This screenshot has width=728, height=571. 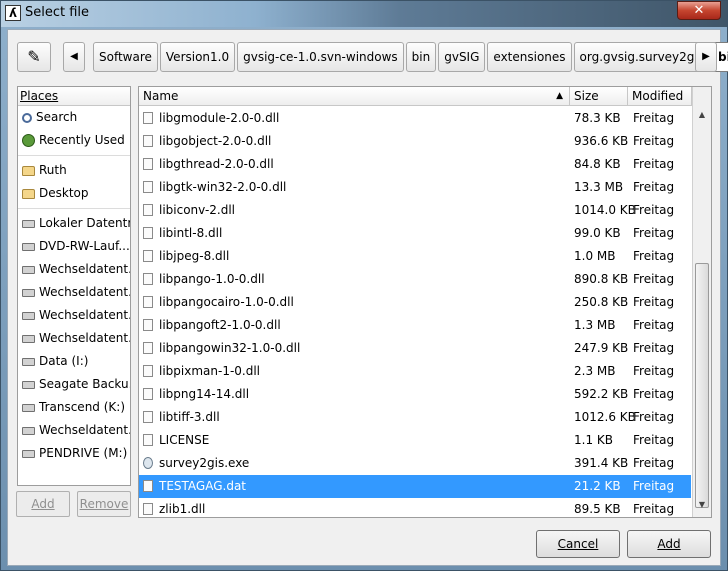 I want to click on file-name: zlib1.dll, so click(x=182, y=509).